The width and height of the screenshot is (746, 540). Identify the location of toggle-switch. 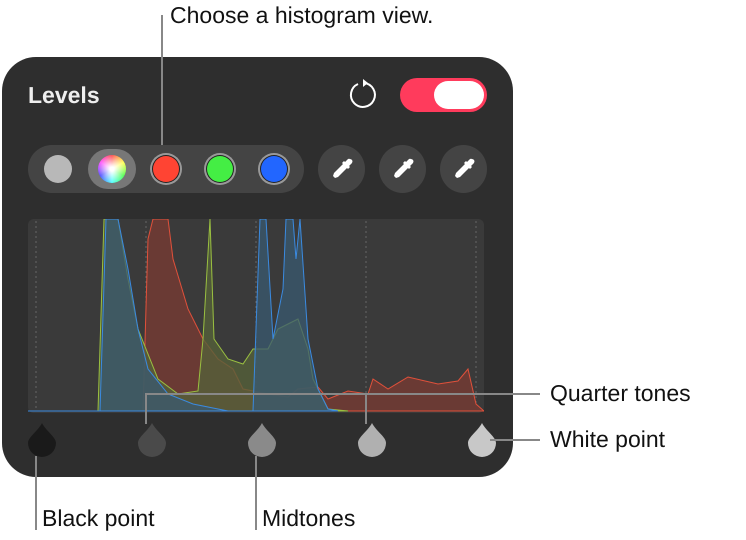
(443, 95).